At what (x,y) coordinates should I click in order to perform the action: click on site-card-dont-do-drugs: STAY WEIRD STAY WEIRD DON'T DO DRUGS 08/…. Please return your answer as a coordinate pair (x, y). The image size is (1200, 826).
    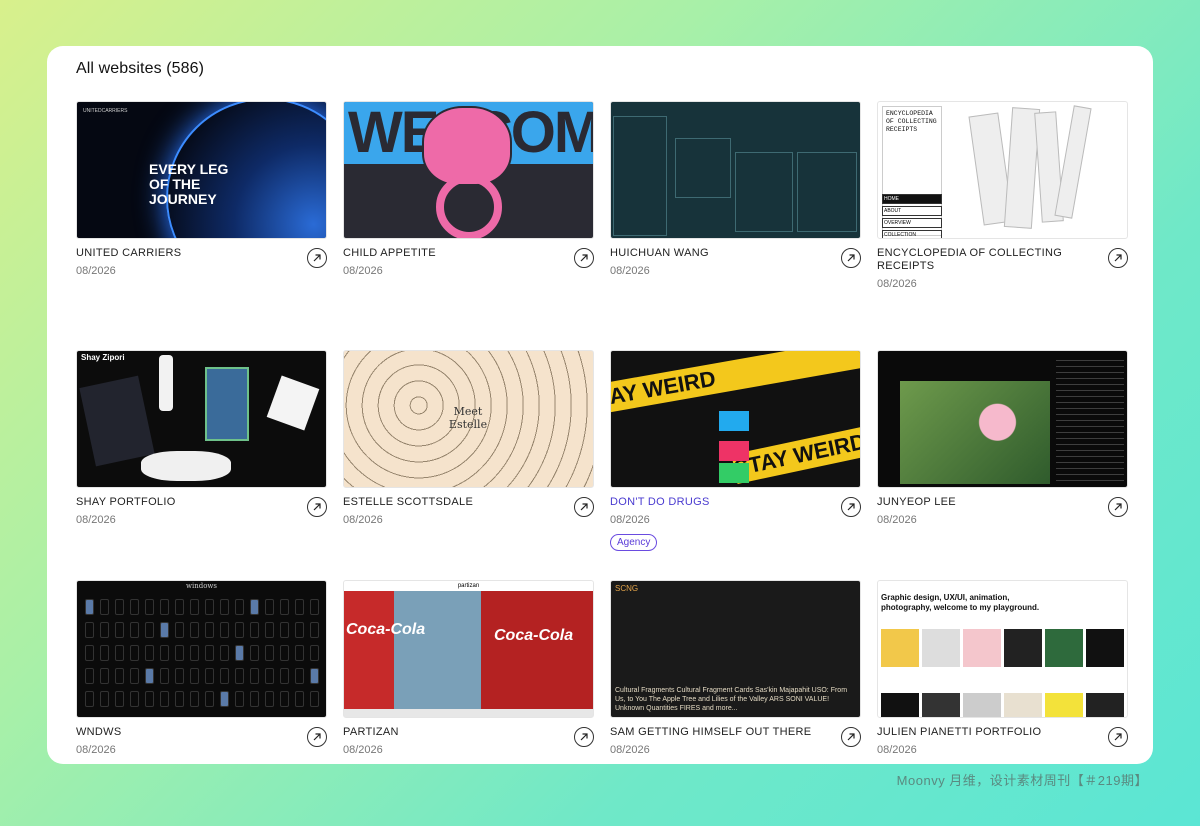
    Looking at the image, I should click on (735, 450).